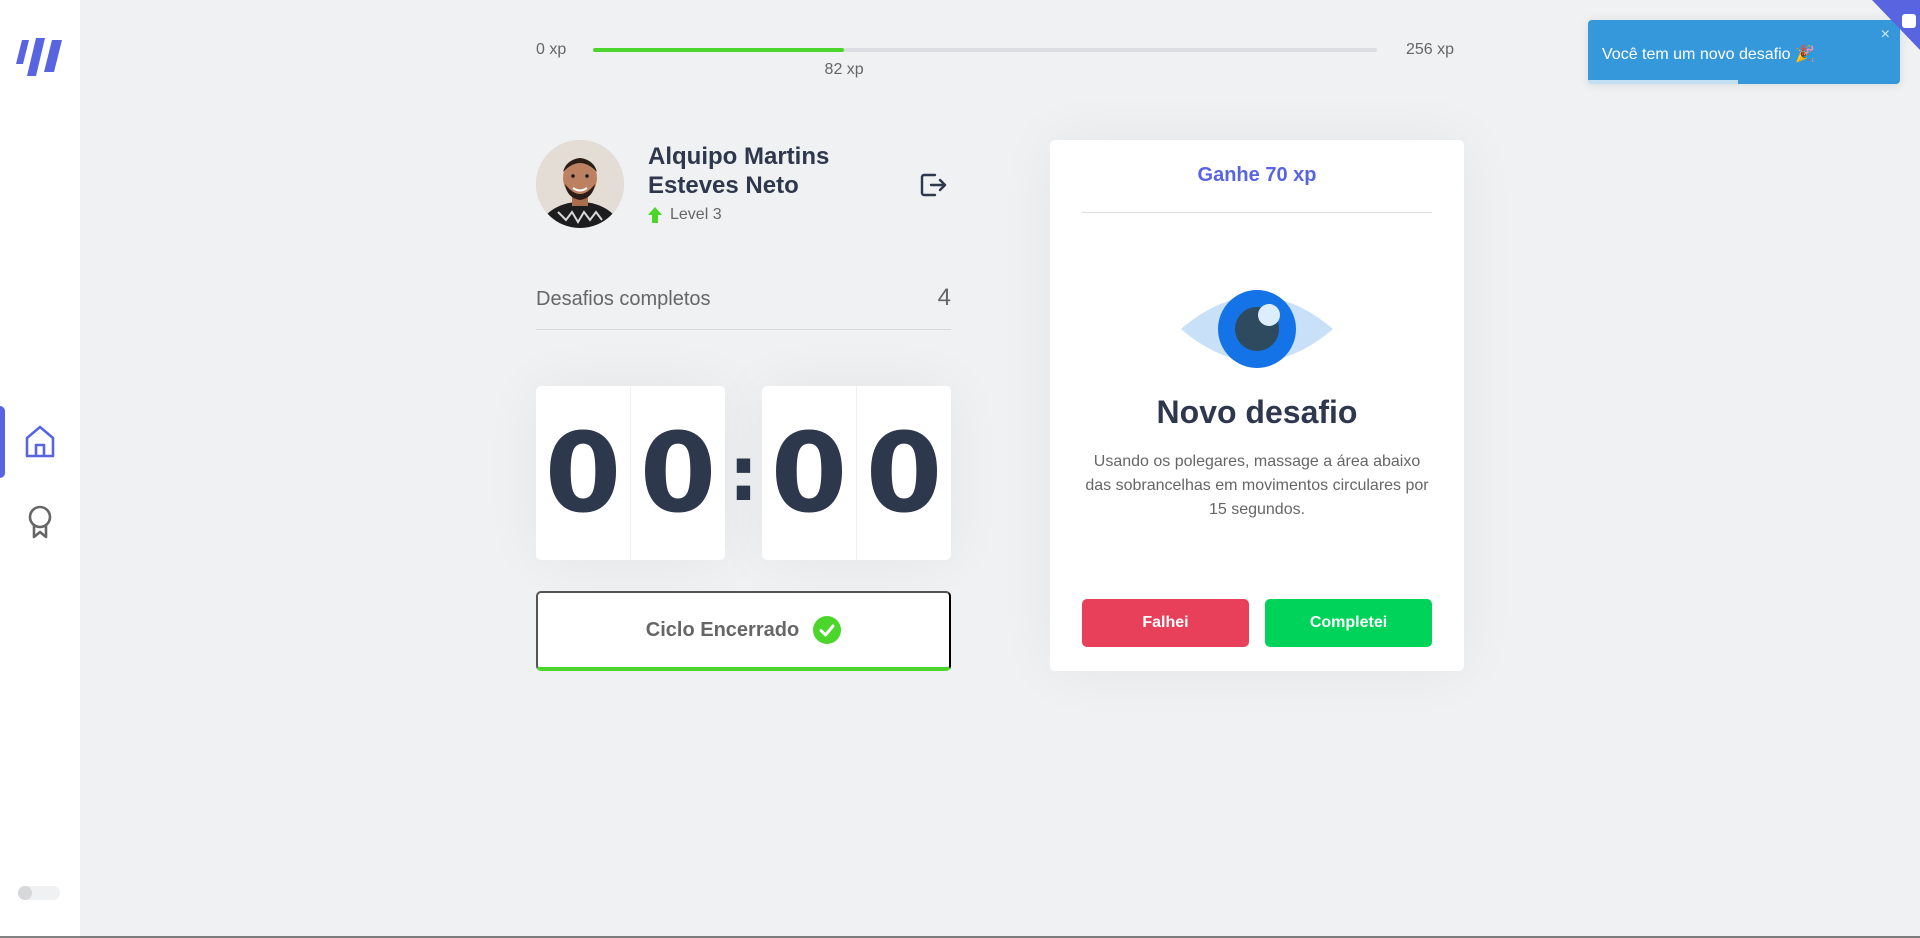 The image size is (1920, 938). I want to click on toast-message: Você tem um novo desafio 🎉, so click(1708, 54).